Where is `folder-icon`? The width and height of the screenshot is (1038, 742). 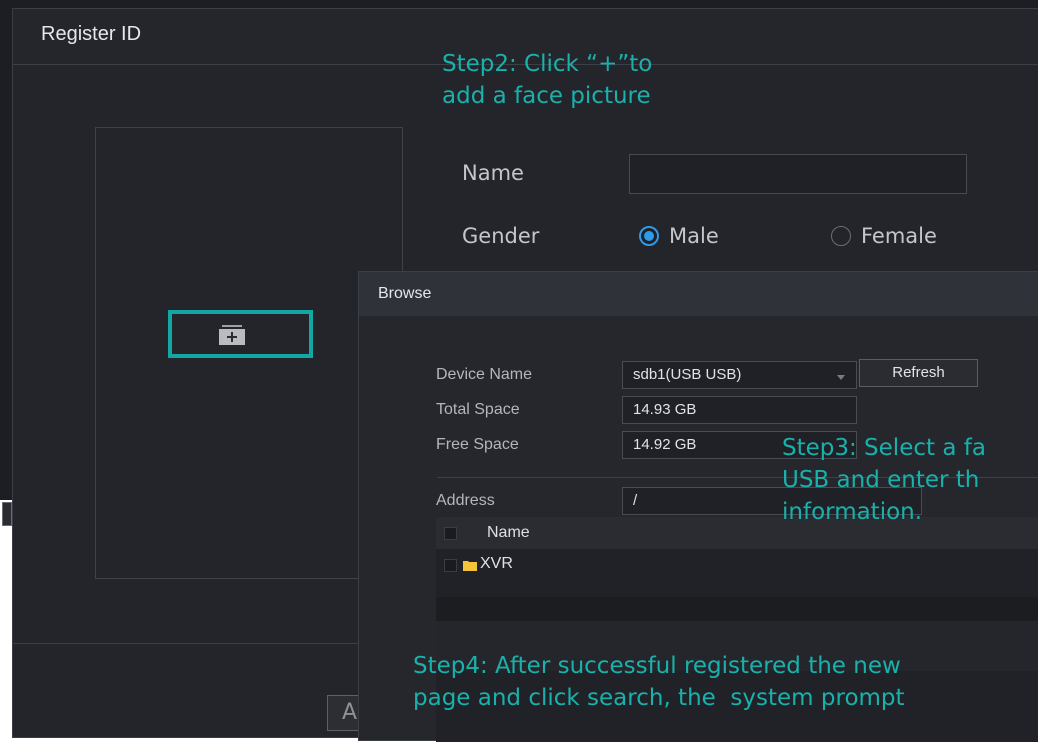 folder-icon is located at coordinates (470, 566).